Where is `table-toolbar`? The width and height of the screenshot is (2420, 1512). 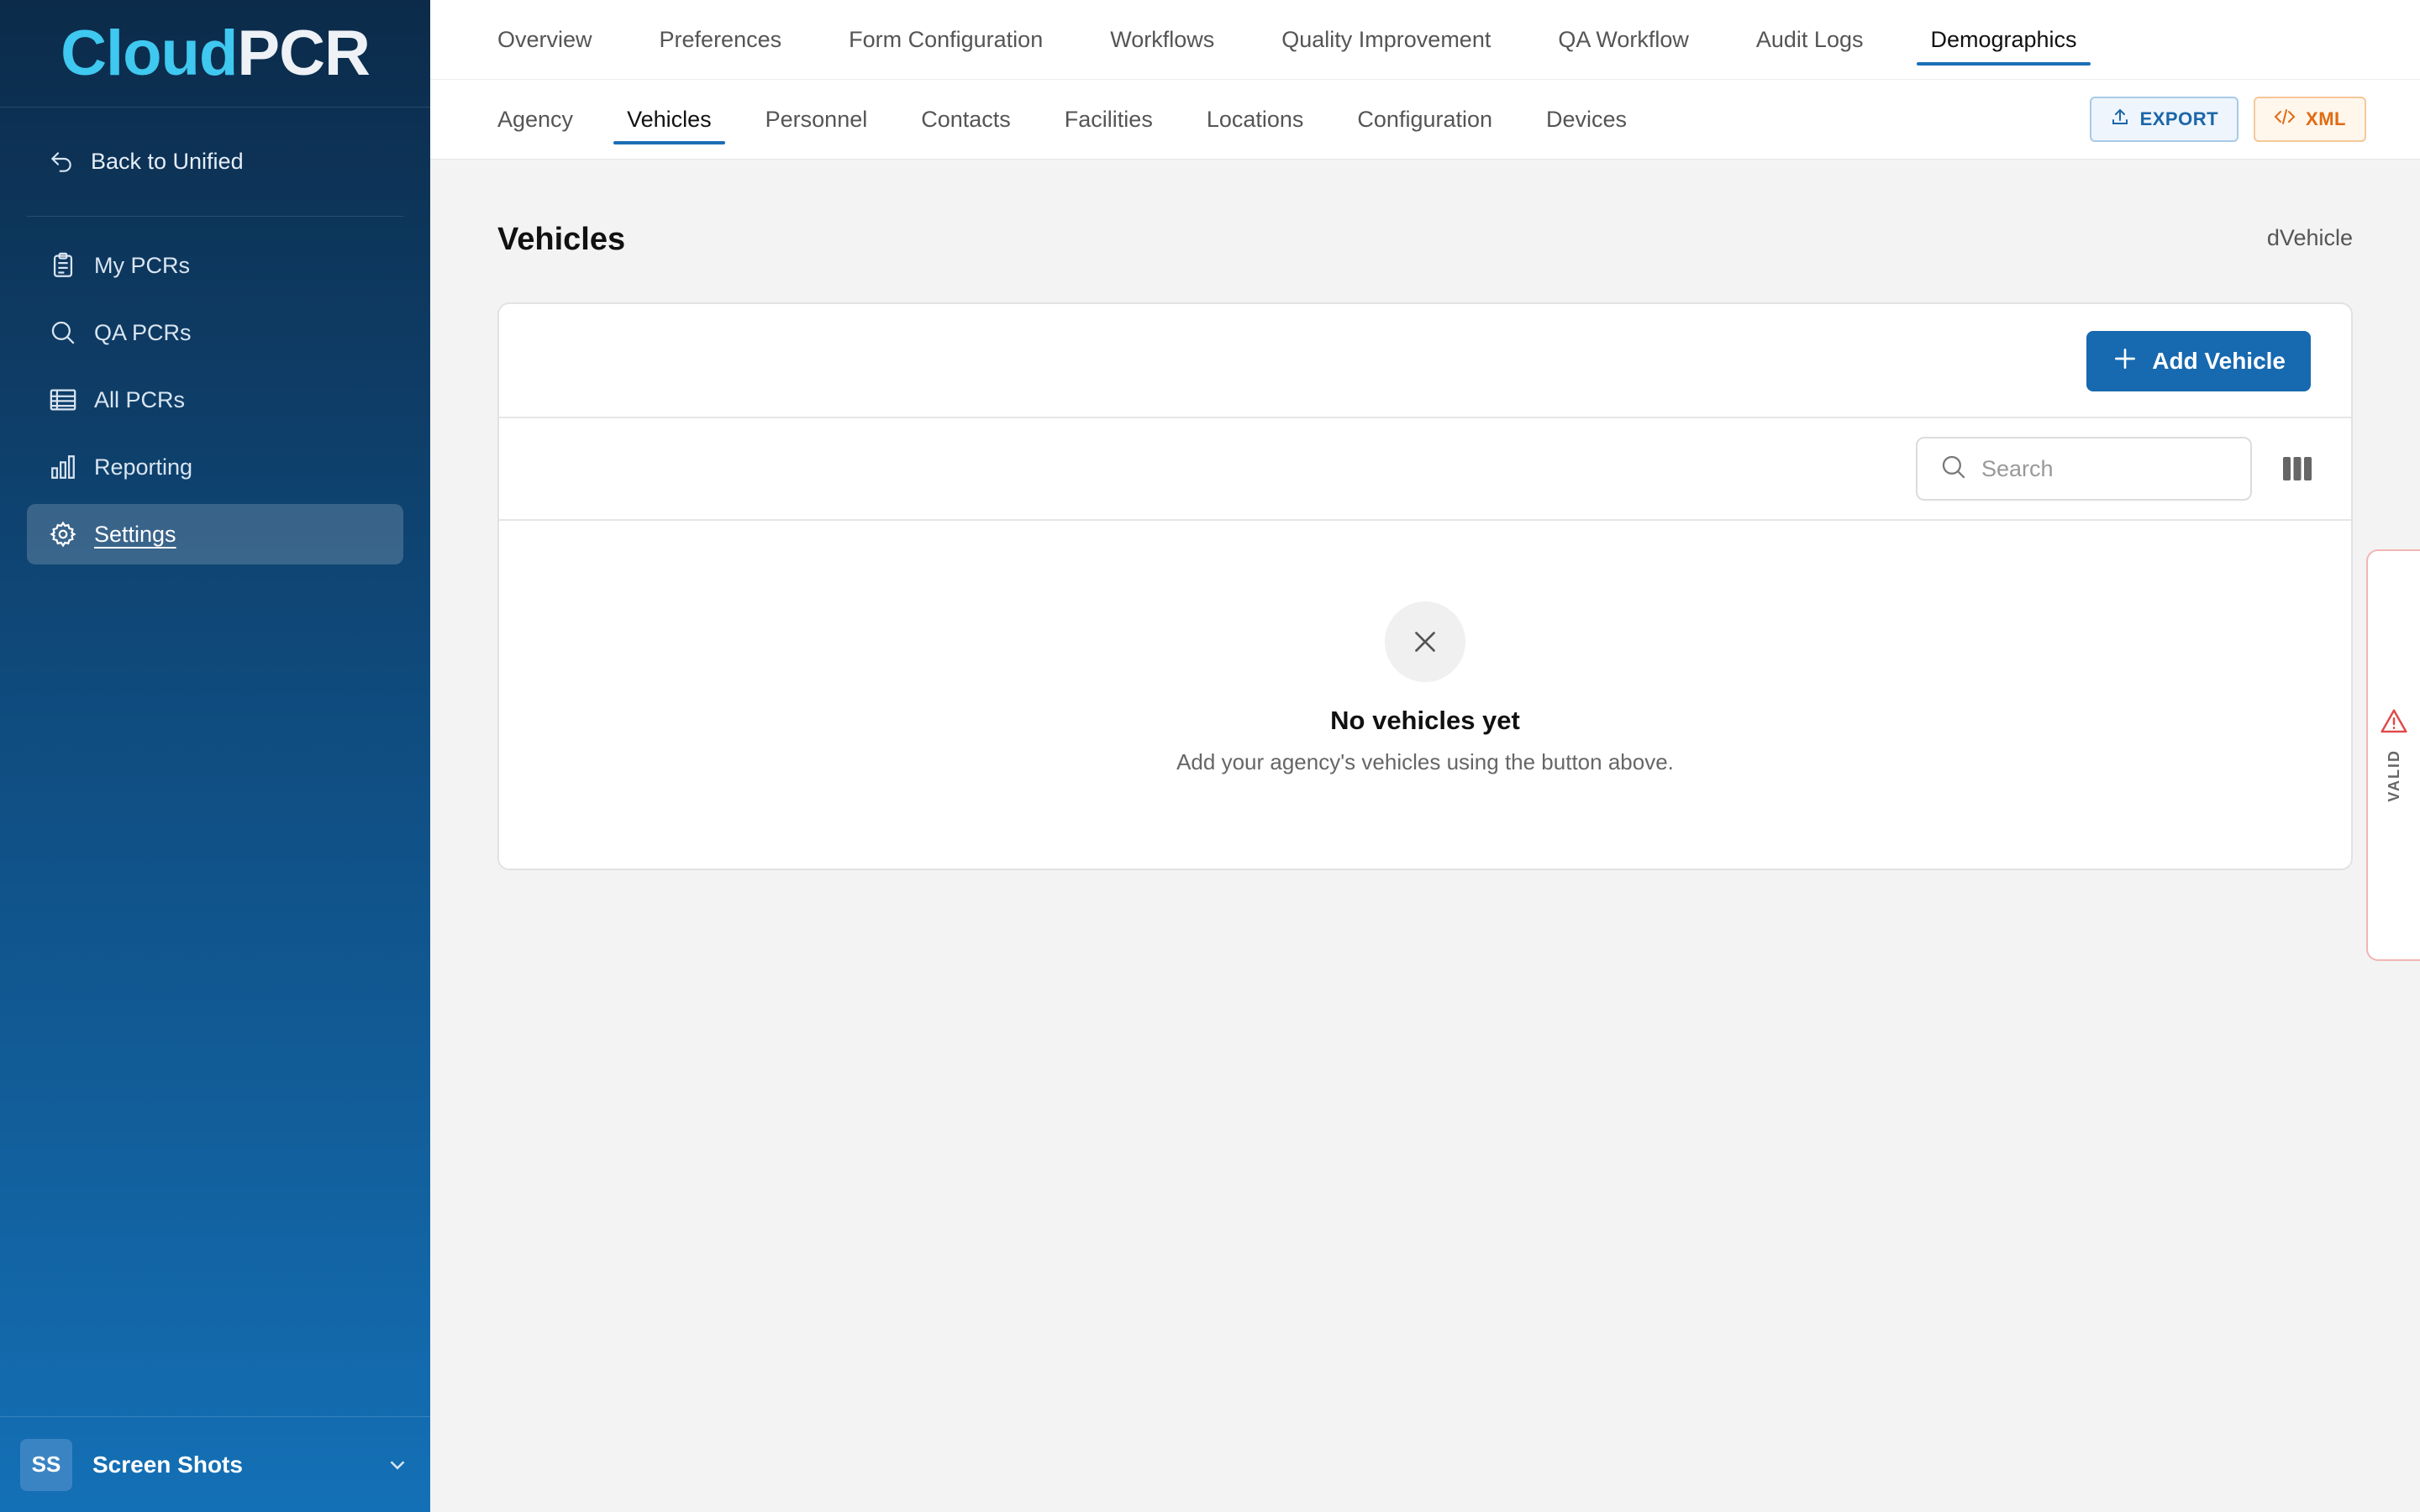 table-toolbar is located at coordinates (1425, 469).